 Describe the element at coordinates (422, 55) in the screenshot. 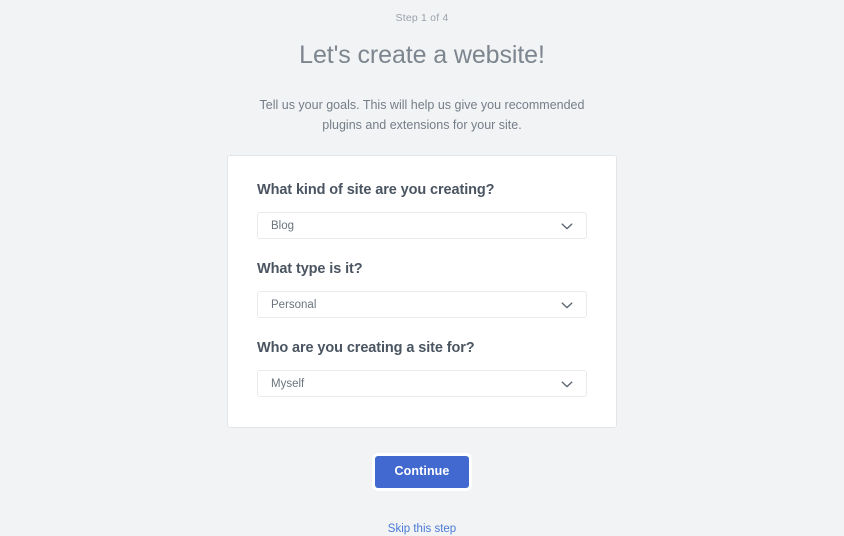

I see `page-title: Let's create a website!` at that location.